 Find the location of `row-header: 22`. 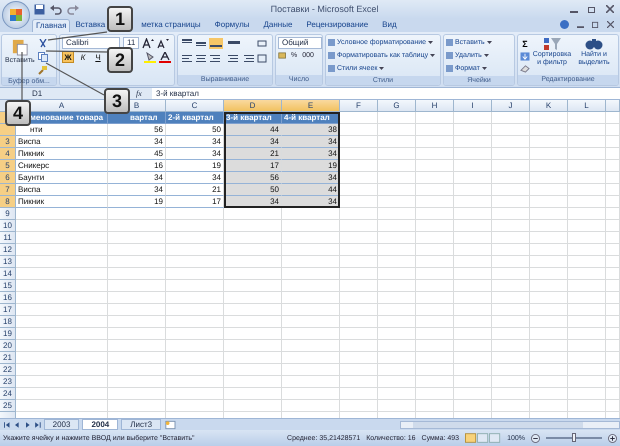

row-header: 22 is located at coordinates (8, 370).